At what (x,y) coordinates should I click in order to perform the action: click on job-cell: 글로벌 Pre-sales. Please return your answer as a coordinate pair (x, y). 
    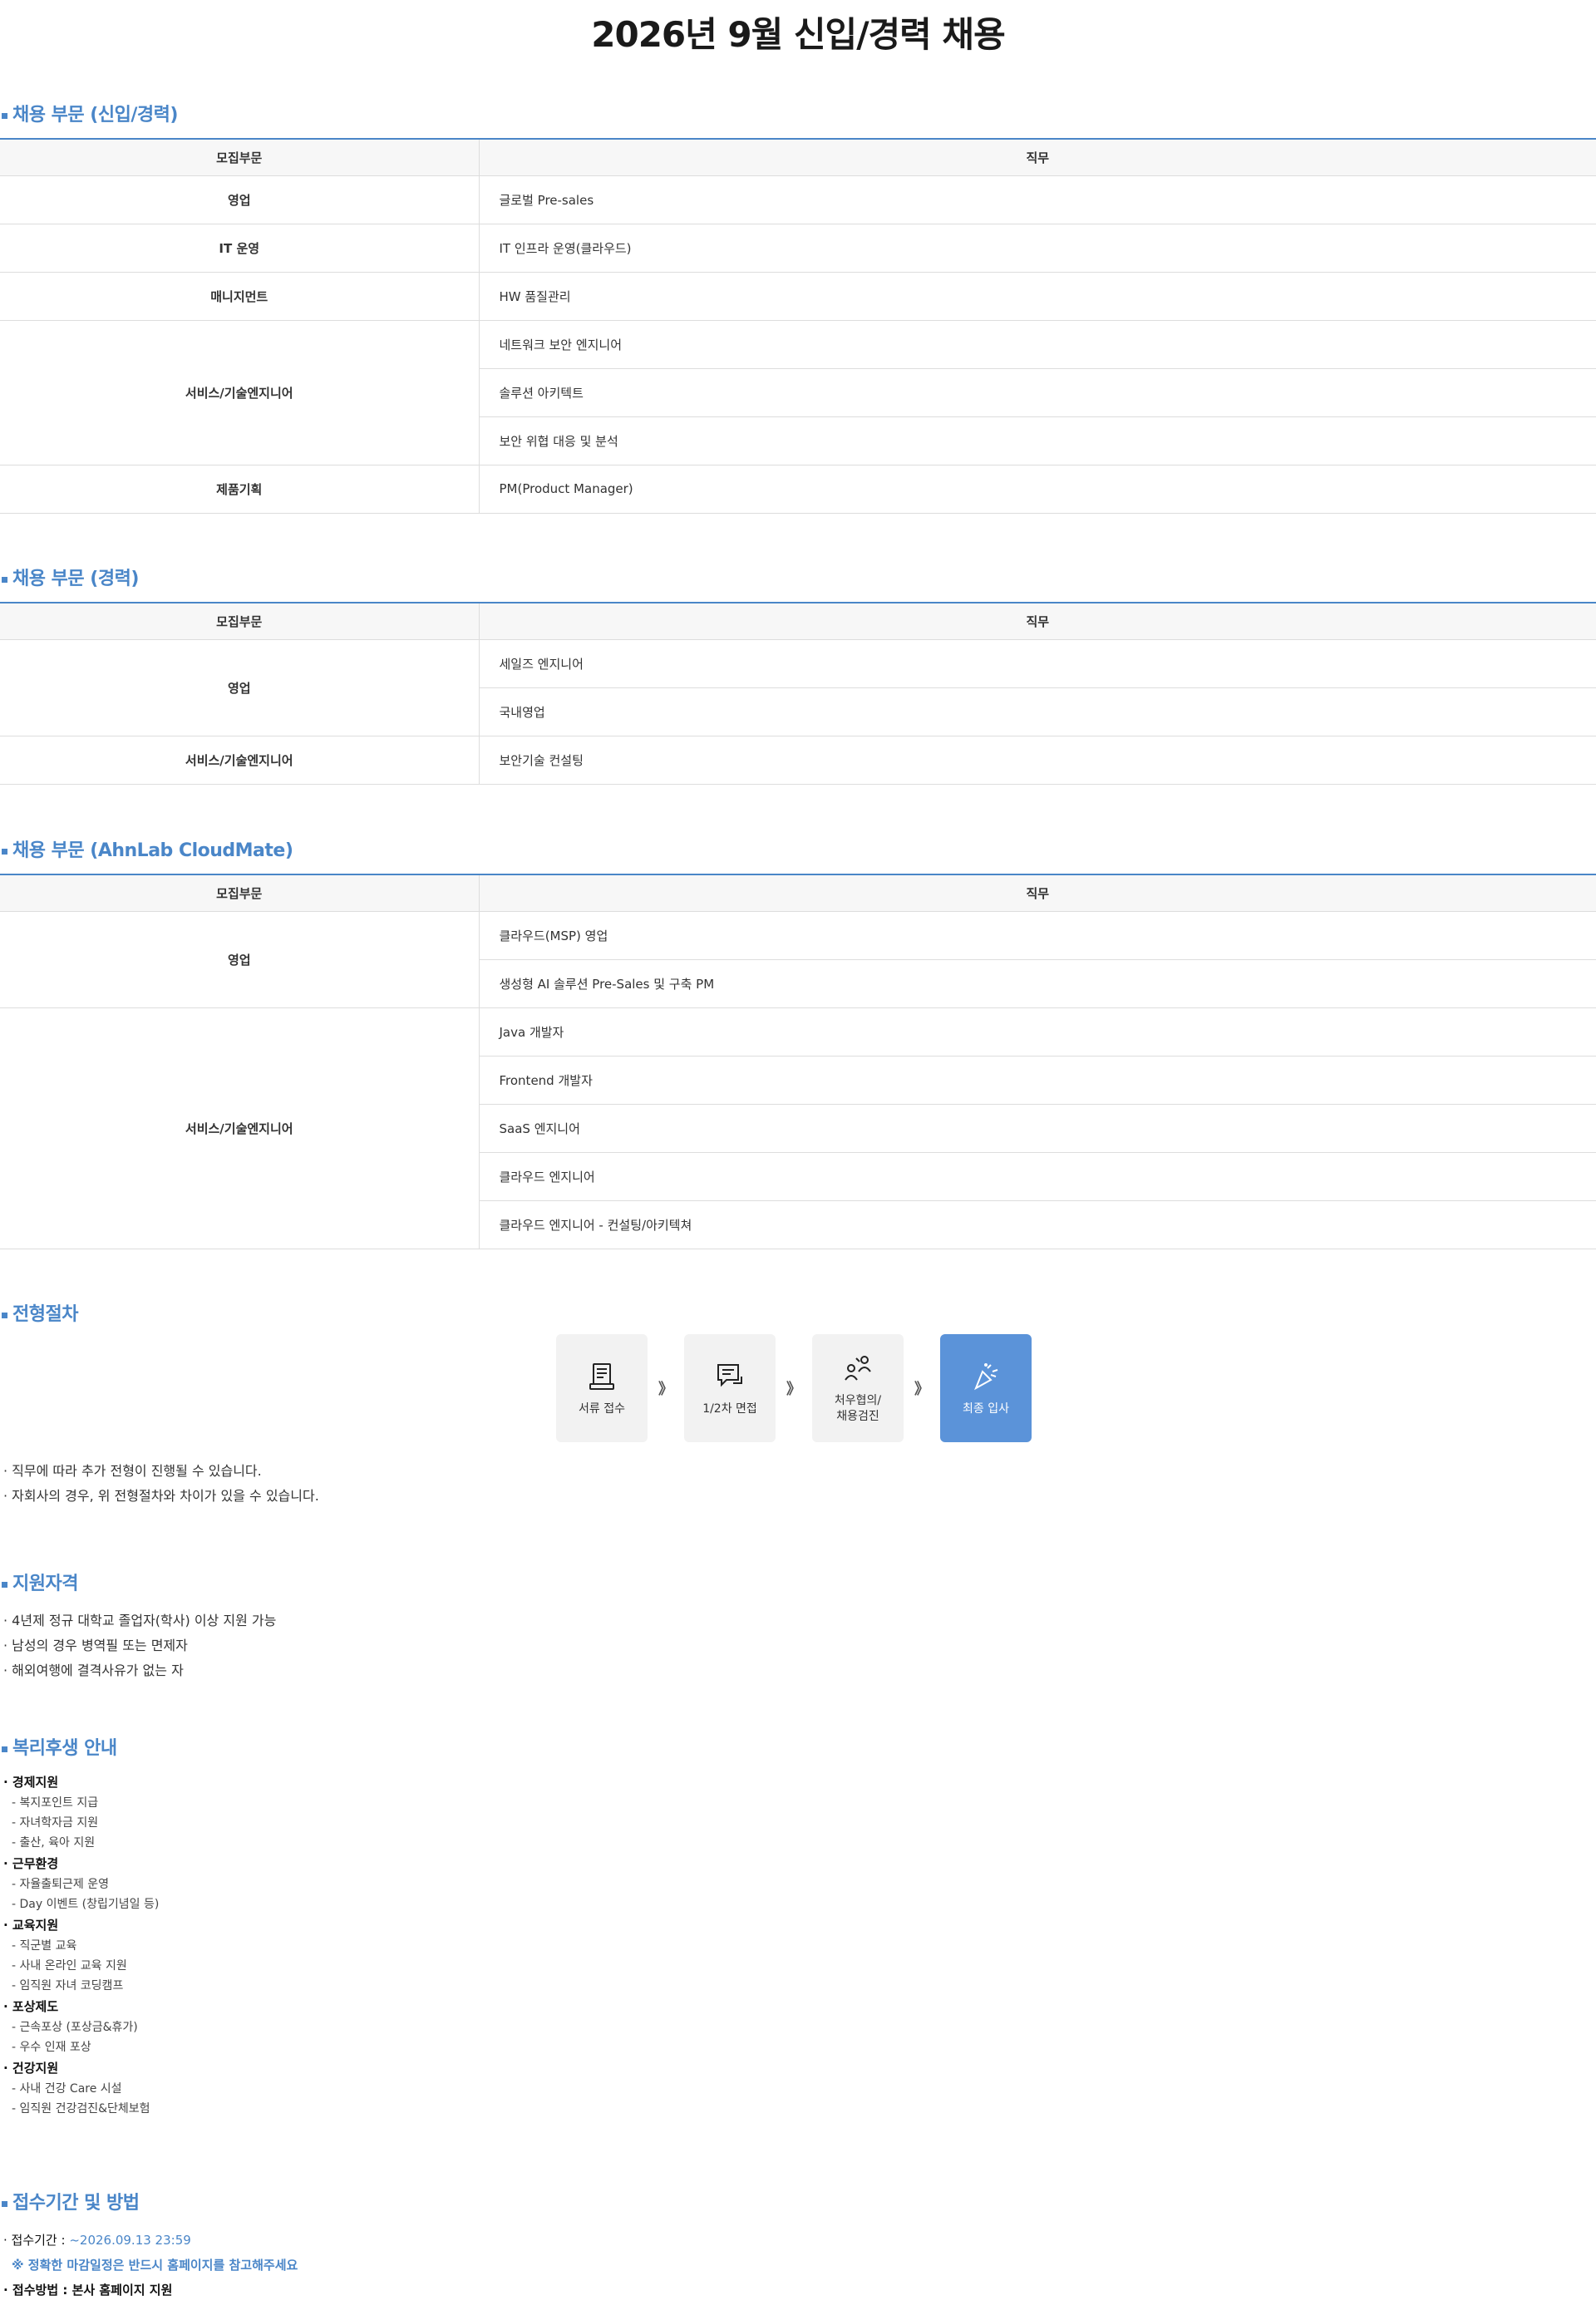
    Looking at the image, I should click on (1037, 199).